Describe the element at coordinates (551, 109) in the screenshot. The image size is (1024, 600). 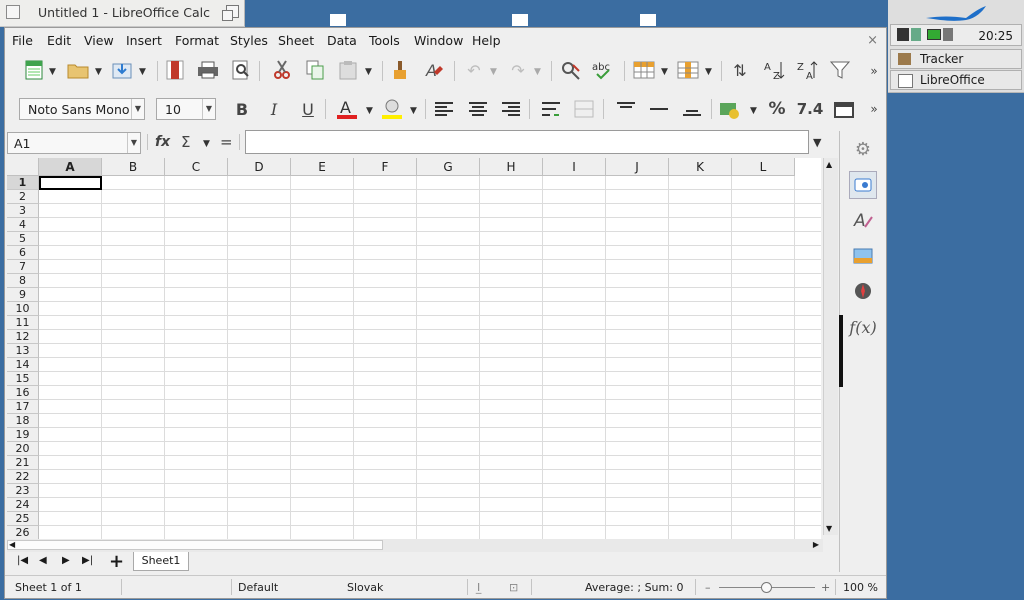
I see `wrap-text-icon` at that location.